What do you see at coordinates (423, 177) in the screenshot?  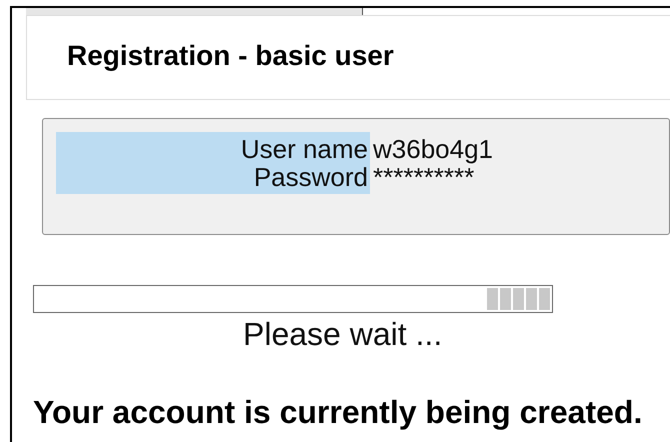 I see `field-value: **********` at bounding box center [423, 177].